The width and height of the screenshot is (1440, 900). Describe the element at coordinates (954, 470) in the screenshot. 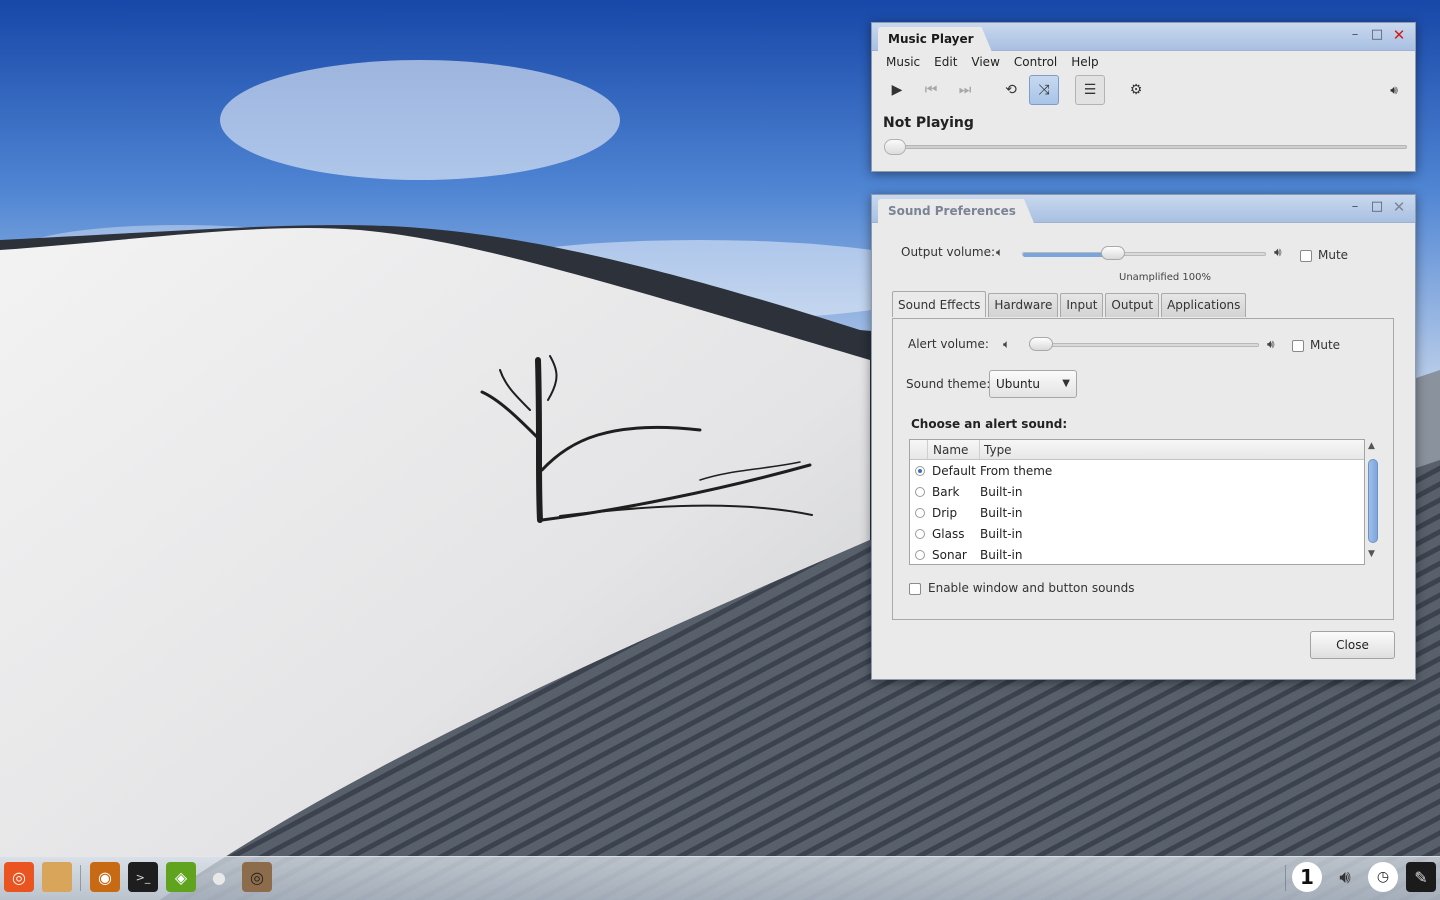

I see `sound-name: Default` at that location.